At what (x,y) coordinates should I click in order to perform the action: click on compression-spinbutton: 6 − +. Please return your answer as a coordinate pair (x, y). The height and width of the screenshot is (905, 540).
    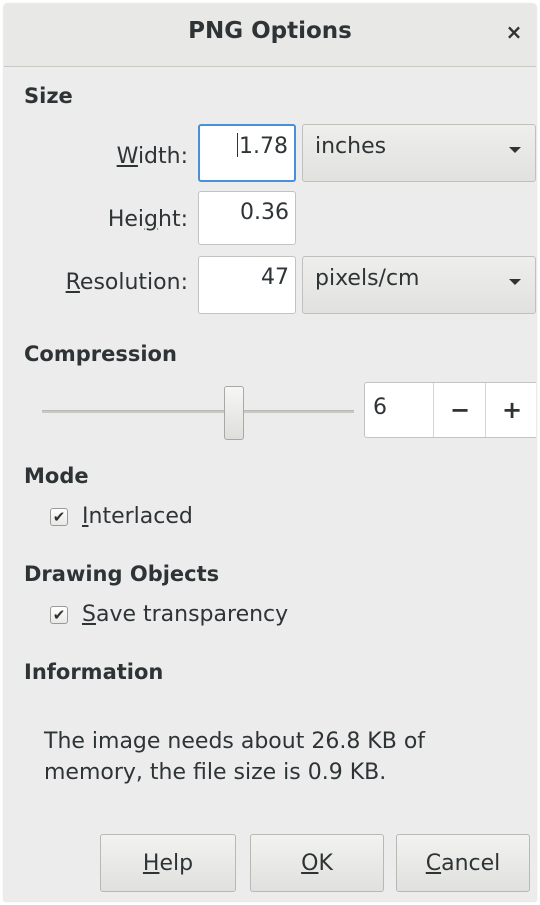
    Looking at the image, I should click on (450, 410).